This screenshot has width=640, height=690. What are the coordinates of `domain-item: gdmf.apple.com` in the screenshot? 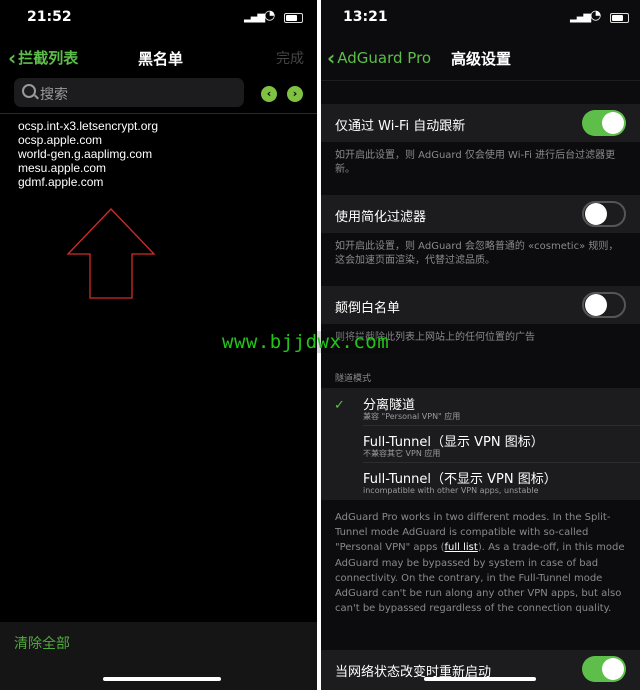 It's located at (88, 182).